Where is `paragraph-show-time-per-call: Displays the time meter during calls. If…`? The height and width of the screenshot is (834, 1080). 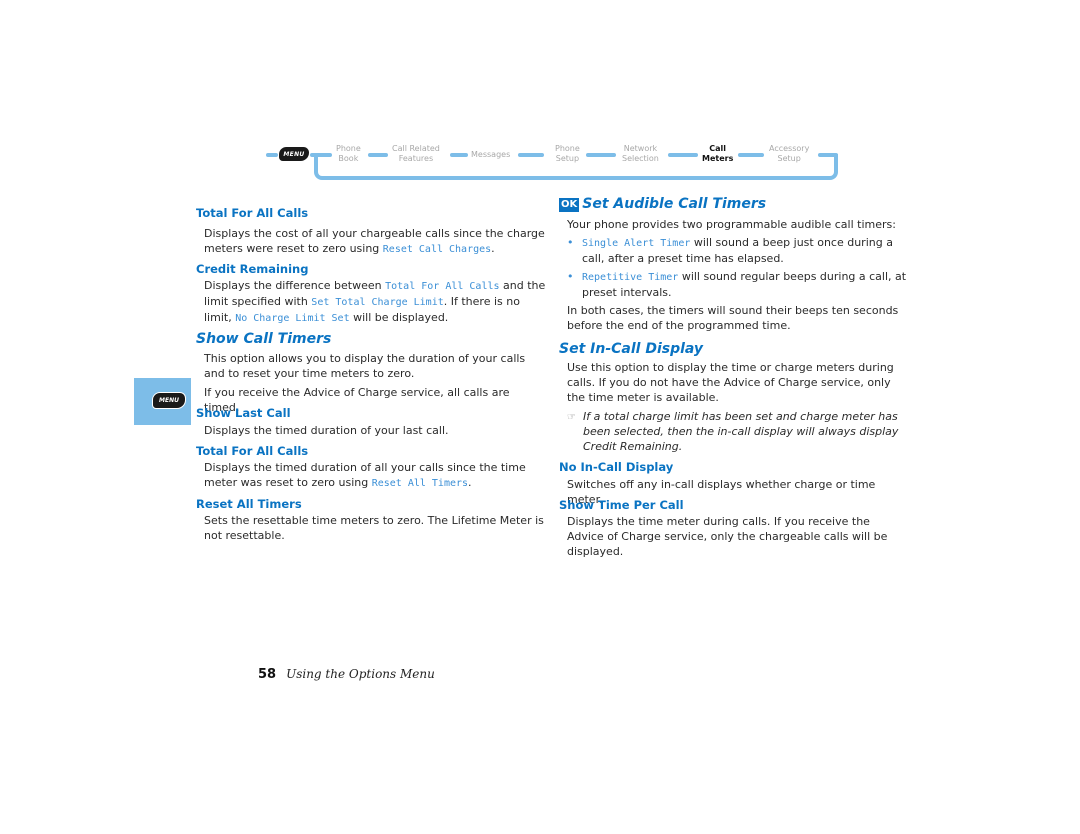 paragraph-show-time-per-call: Displays the time meter during calls. If… is located at coordinates (727, 536).